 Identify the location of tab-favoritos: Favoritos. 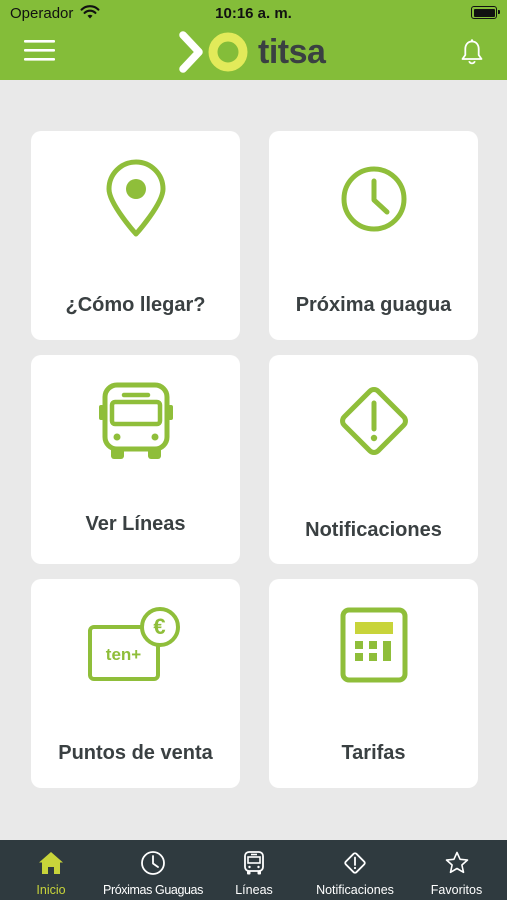
(456, 870).